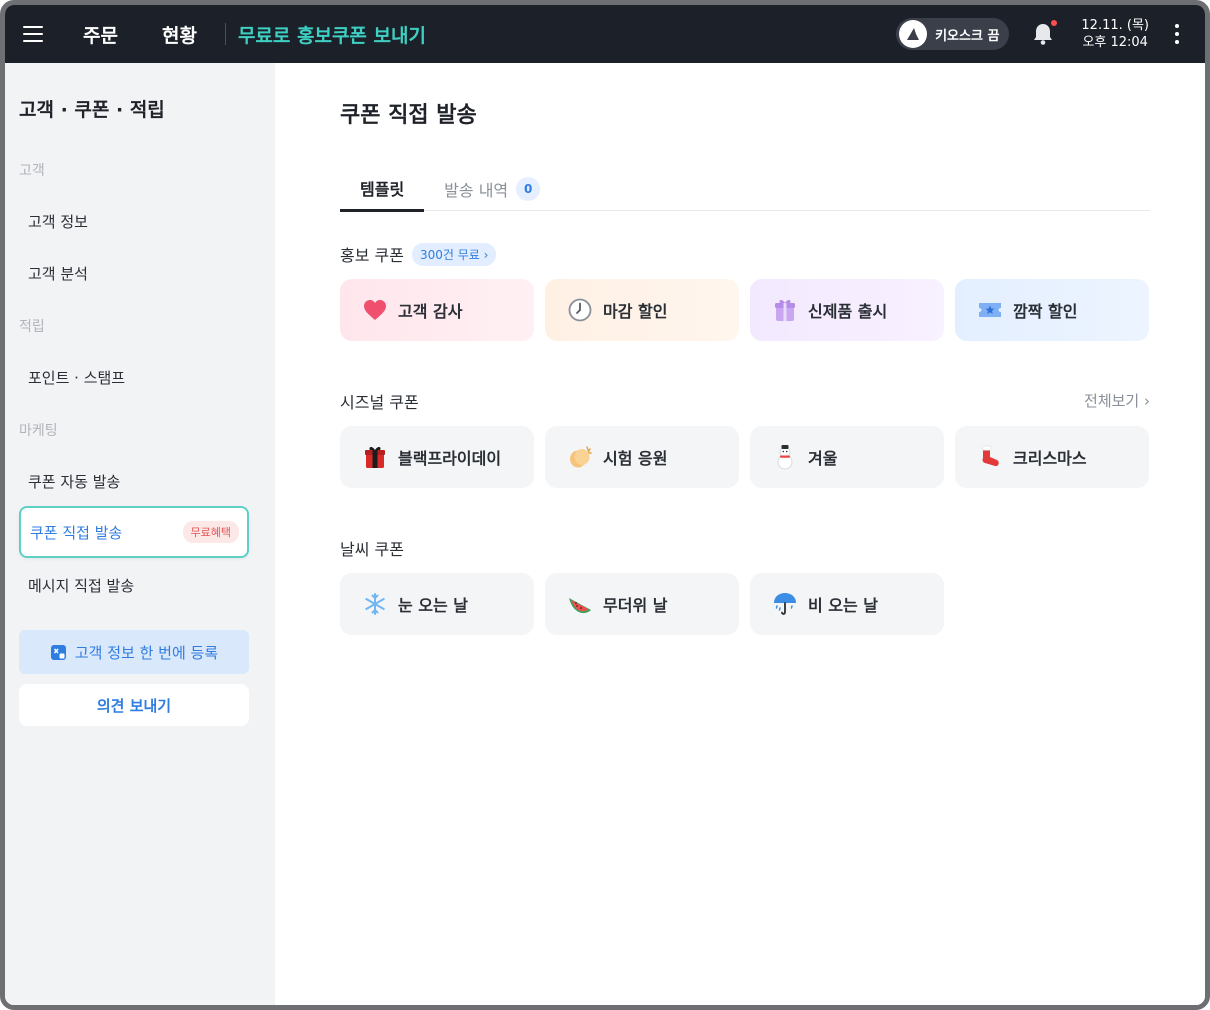  Describe the element at coordinates (476, 190) in the screenshot. I see `tab-history-label: 발송 내역` at that location.